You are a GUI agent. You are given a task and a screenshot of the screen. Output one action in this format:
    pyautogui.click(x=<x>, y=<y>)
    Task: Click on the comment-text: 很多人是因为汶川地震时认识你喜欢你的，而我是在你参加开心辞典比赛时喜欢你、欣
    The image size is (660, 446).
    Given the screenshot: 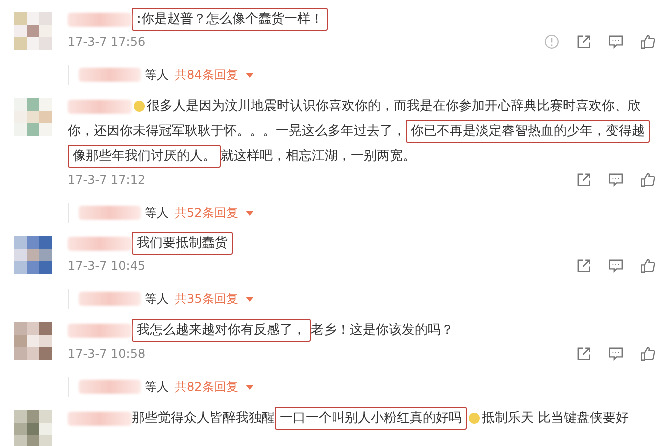 What is the action you would take?
    pyautogui.click(x=394, y=107)
    